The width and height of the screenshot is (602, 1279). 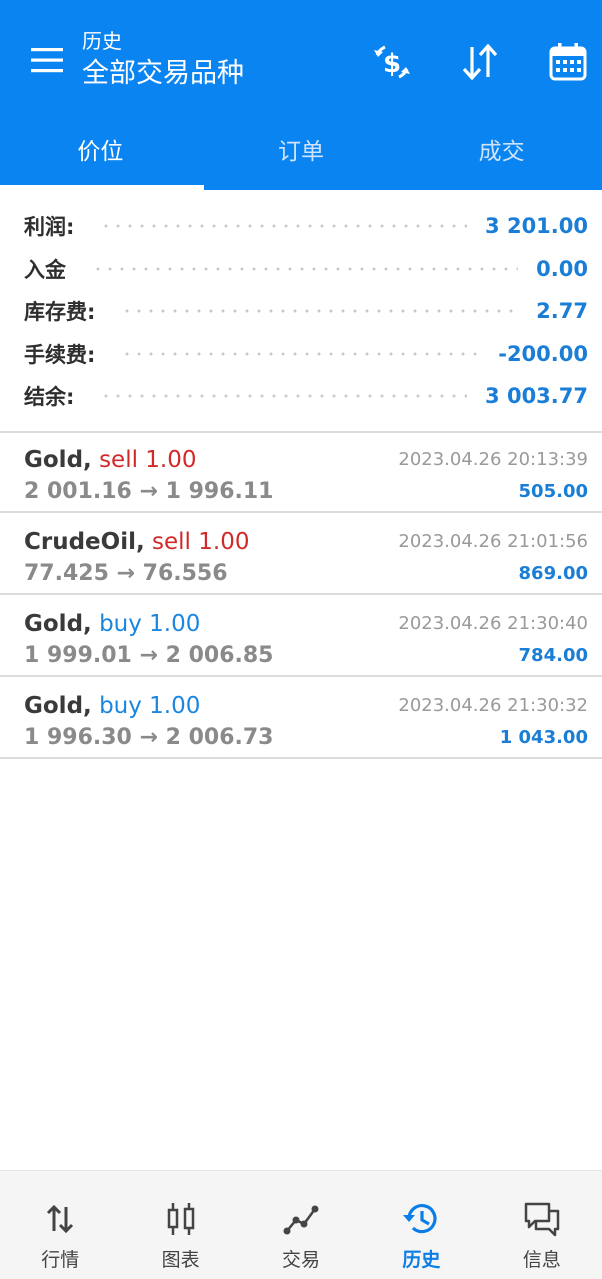 I want to click on deal-header: CrudeOil, sell 1.00, so click(x=136, y=542).